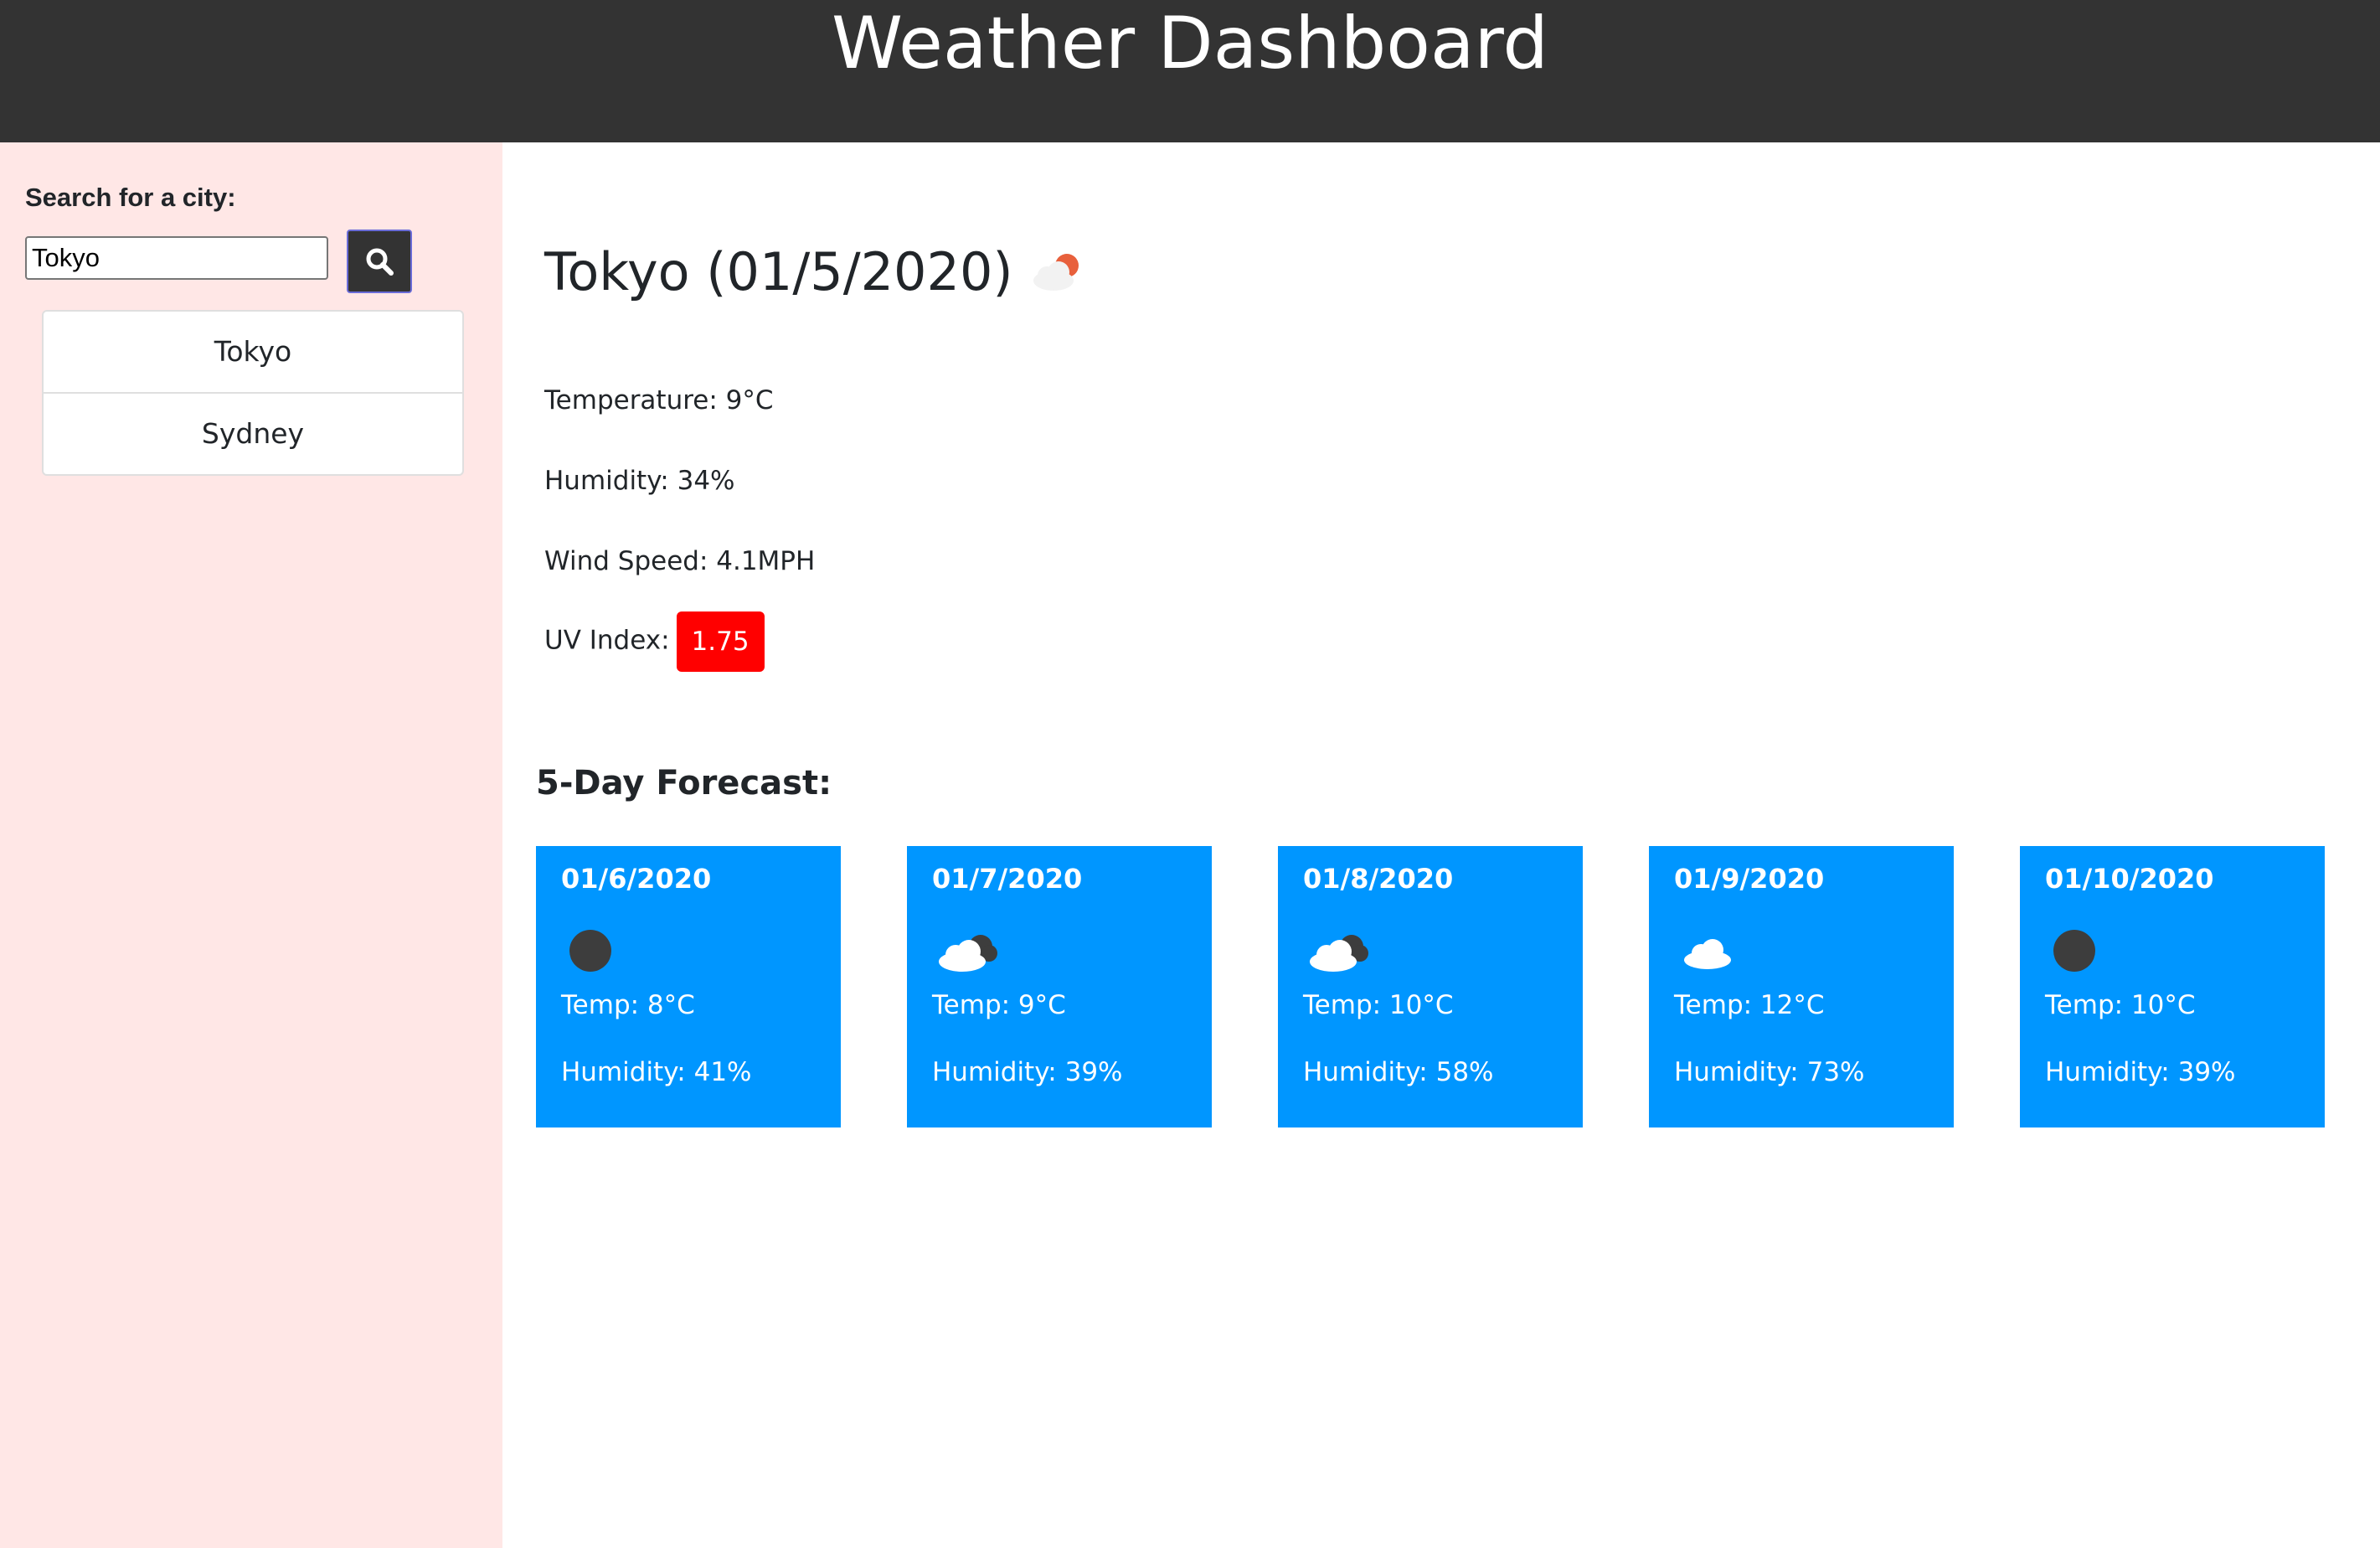 The height and width of the screenshot is (1548, 2380). Describe the element at coordinates (1057, 272) in the screenshot. I see `cloud-sun-icon` at that location.